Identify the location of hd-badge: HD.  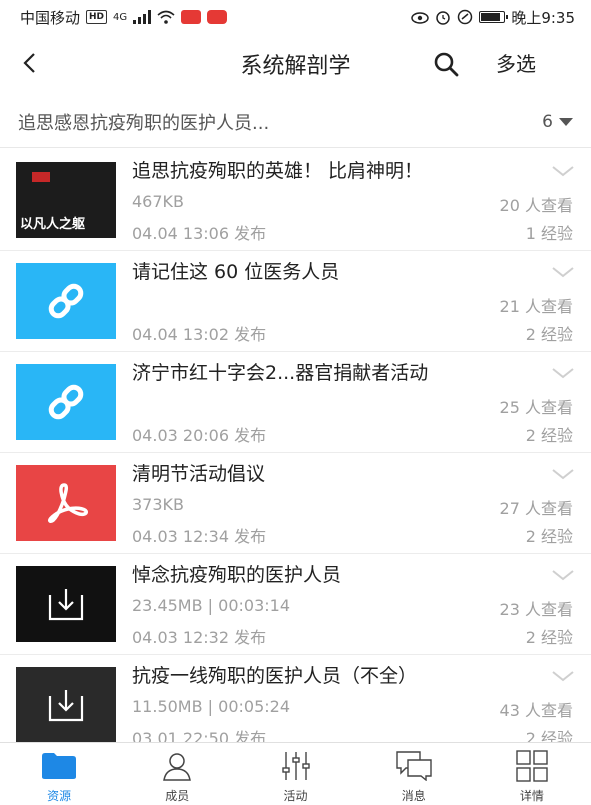
(97, 17).